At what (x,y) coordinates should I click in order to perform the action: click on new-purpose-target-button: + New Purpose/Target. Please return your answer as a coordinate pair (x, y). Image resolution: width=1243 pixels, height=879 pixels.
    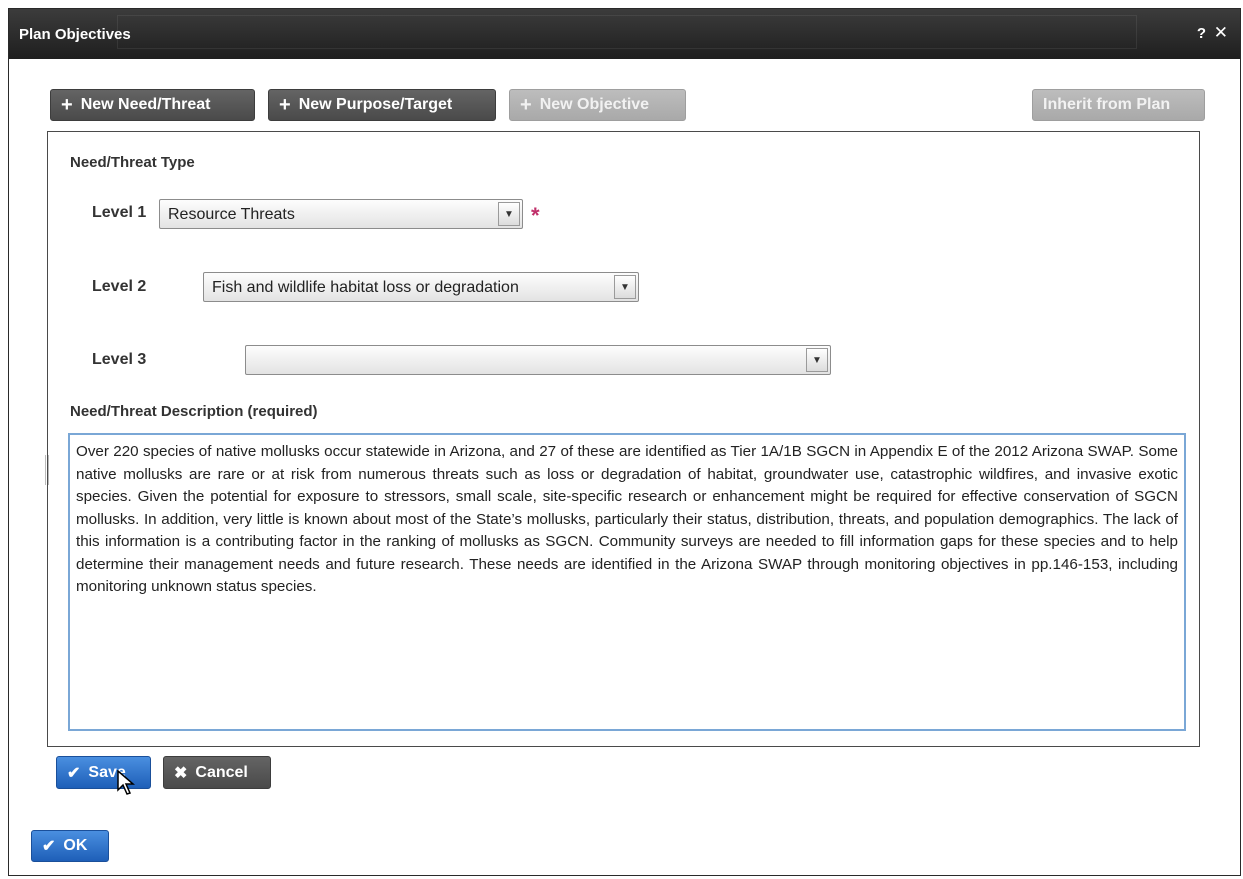
    Looking at the image, I should click on (382, 105).